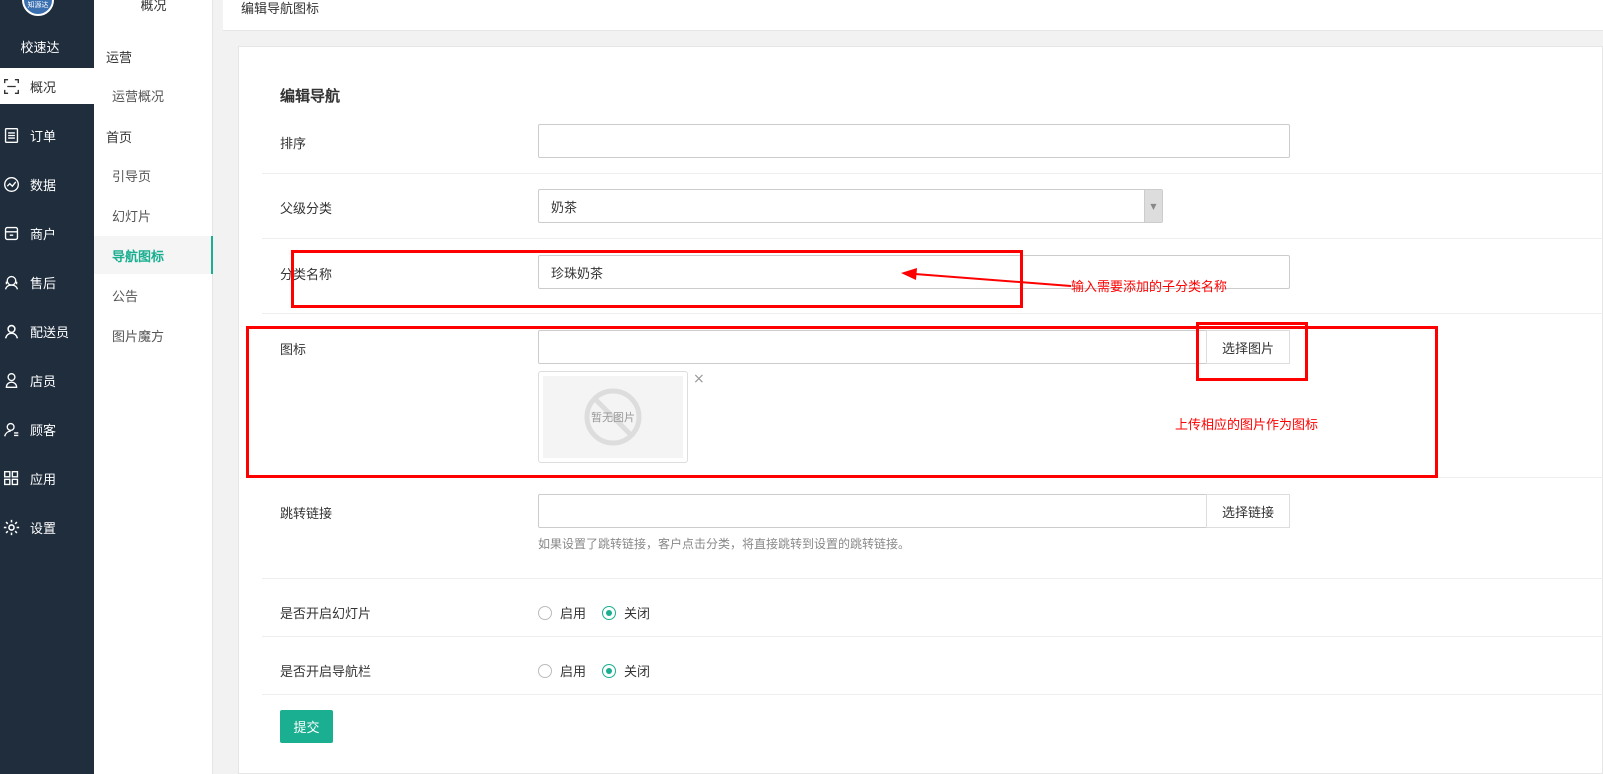 This screenshot has height=774, width=1603. I want to click on sidebar-item-label: 顾客, so click(43, 431).